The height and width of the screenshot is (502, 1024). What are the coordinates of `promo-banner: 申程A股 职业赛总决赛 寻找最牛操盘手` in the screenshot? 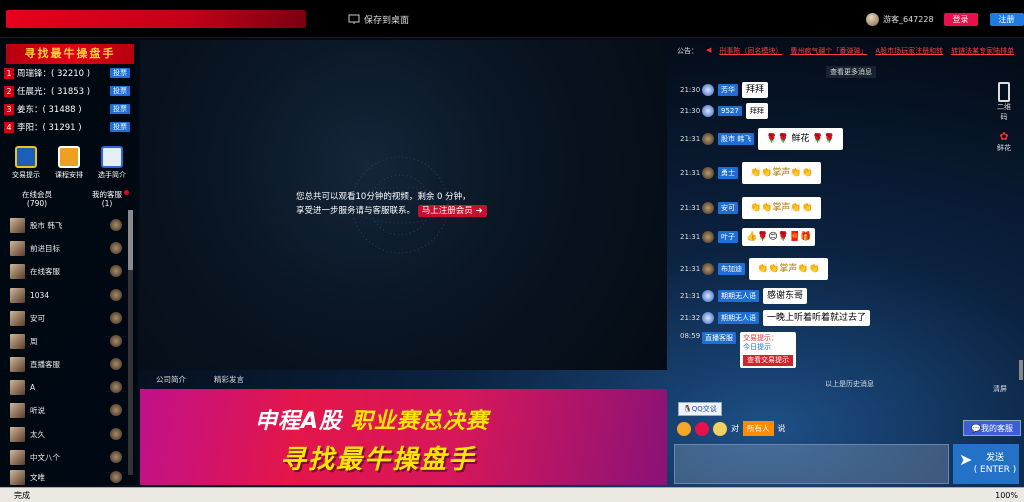 It's located at (403, 437).